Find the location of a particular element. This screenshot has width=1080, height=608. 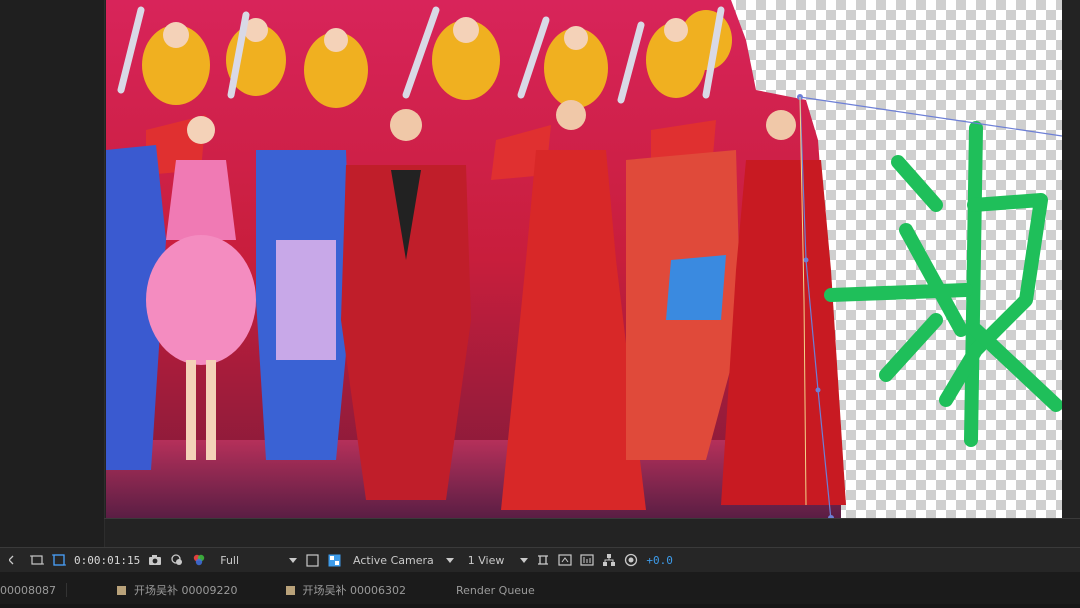

tab-label: 开场吴补 00006302 is located at coordinates (354, 590).